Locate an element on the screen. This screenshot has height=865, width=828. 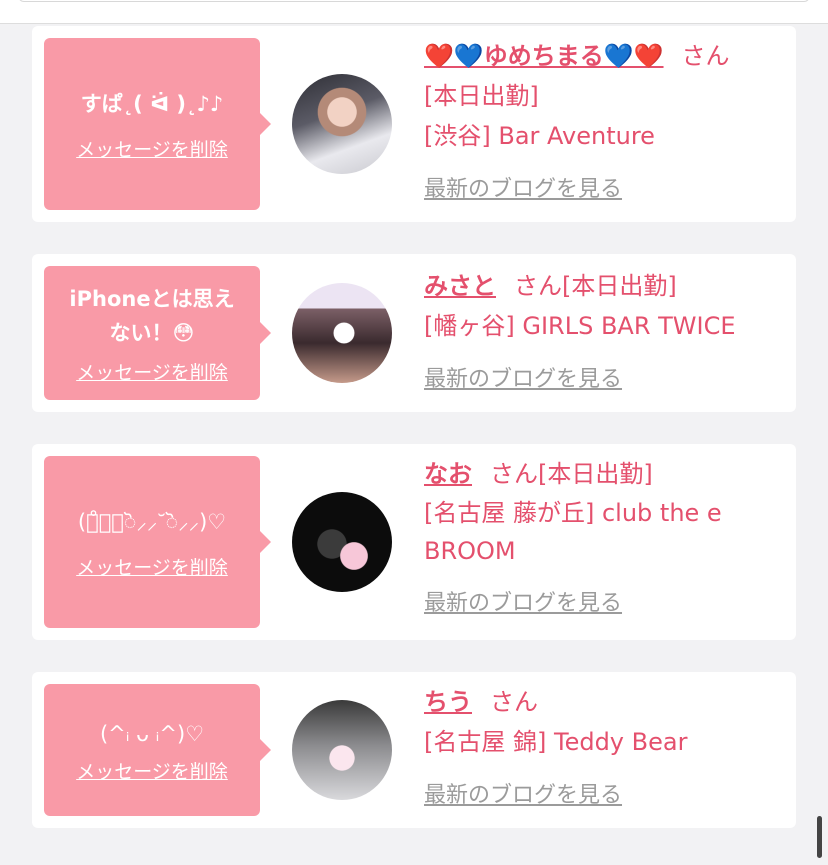
scrollbar is located at coordinates (819, 837).